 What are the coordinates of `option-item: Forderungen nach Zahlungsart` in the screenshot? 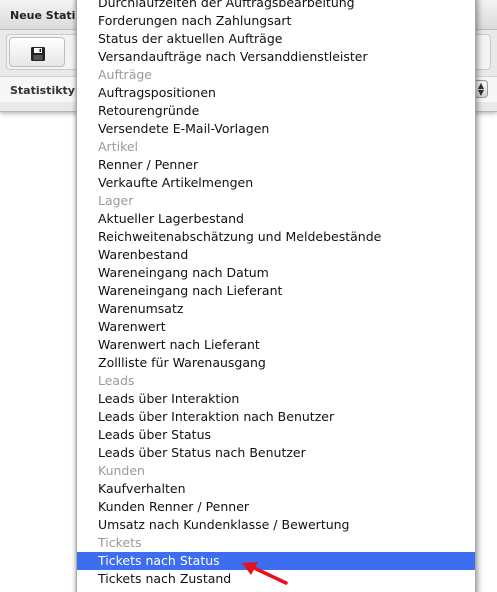 It's located at (276, 21).